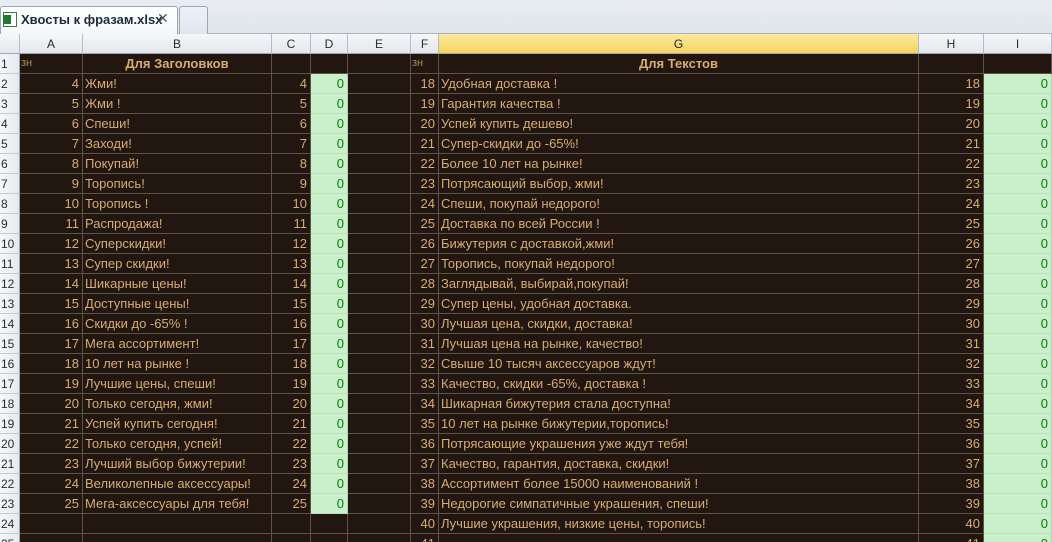 The height and width of the screenshot is (542, 1052). What do you see at coordinates (951, 444) in the screenshot?
I see `cell-h20: 36` at bounding box center [951, 444].